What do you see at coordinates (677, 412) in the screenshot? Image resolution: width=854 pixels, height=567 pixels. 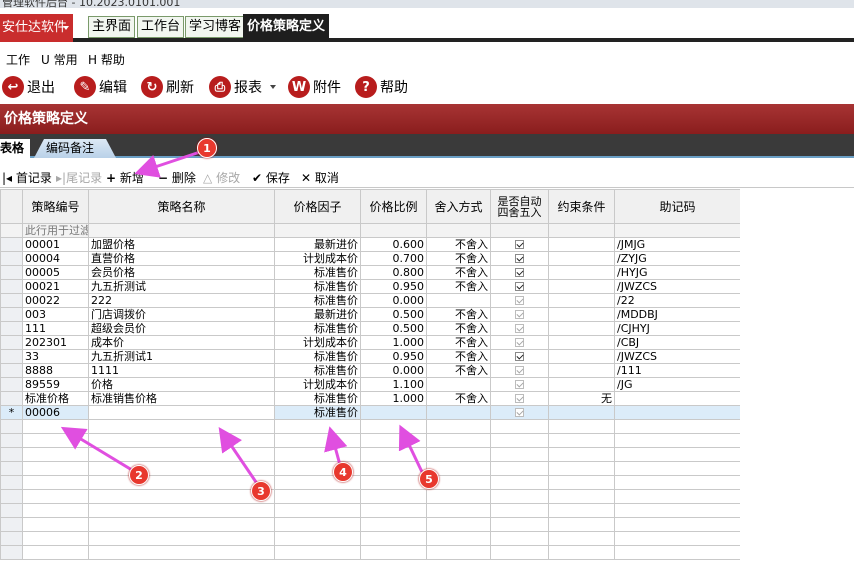 I see `cell-mnemonic` at bounding box center [677, 412].